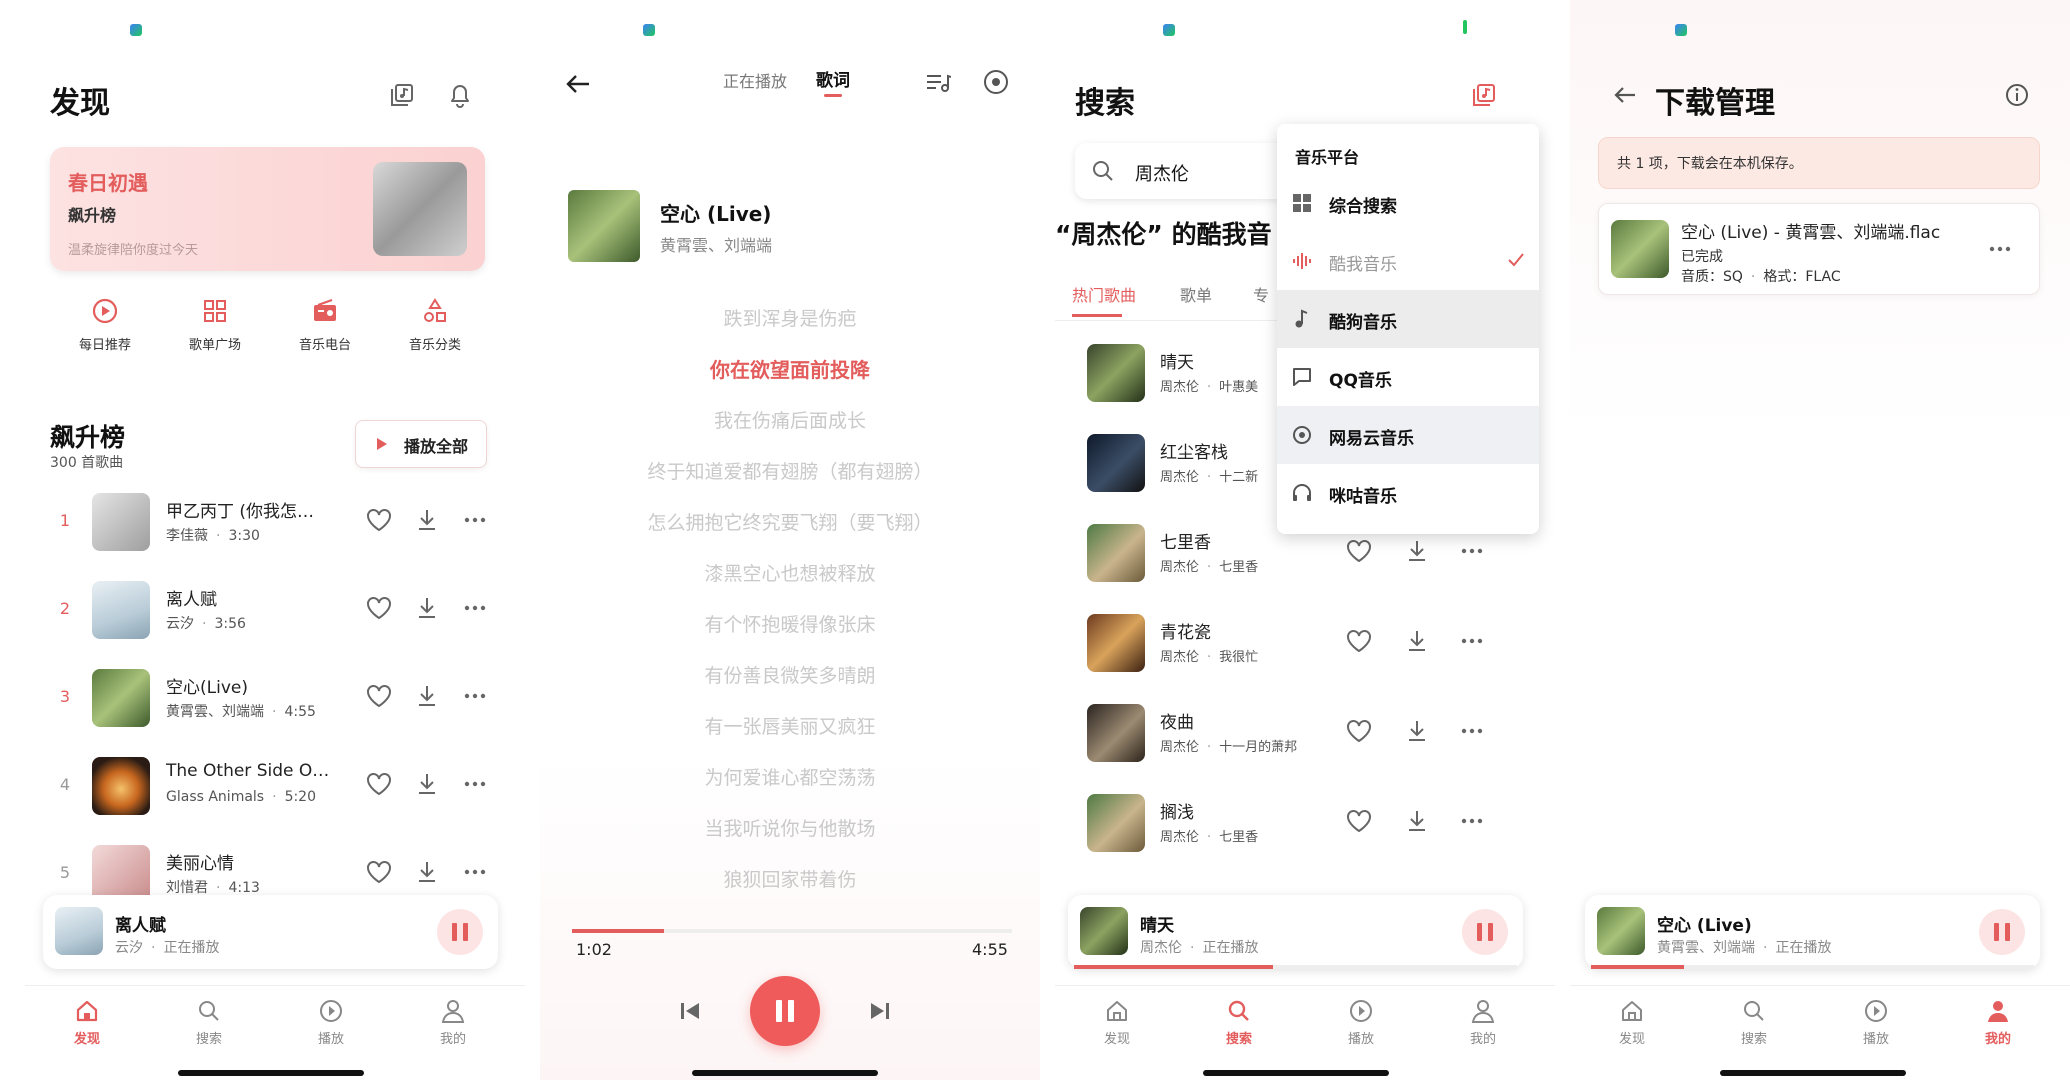 Image resolution: width=2070 pixels, height=1080 pixels. I want to click on playlist-icon, so click(938, 83).